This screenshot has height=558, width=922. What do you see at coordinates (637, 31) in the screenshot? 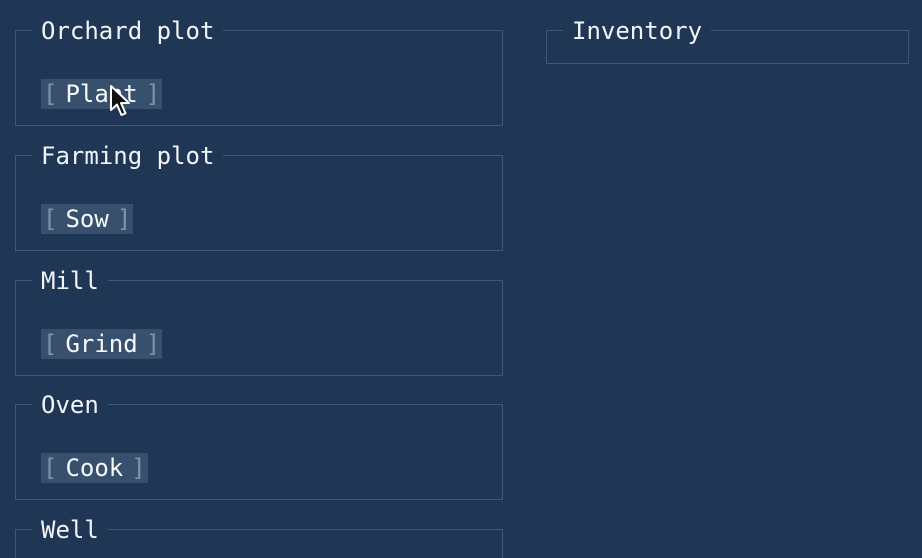
I see `inventory-title: Inventory` at bounding box center [637, 31].